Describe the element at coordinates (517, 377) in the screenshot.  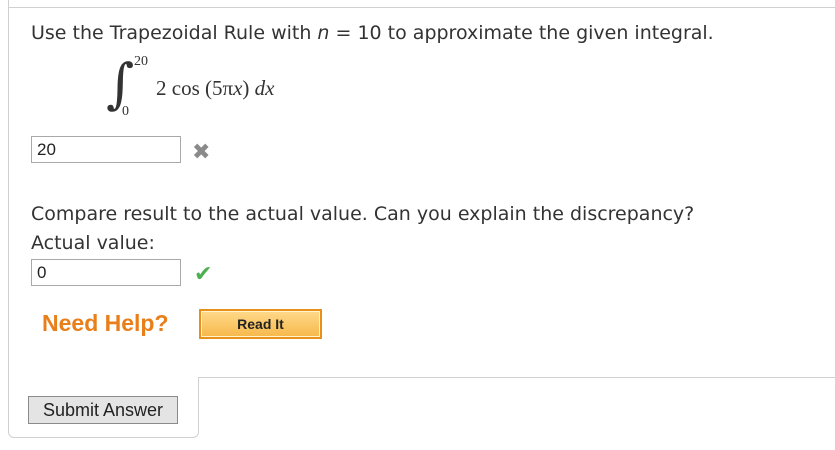
I see `divider` at that location.